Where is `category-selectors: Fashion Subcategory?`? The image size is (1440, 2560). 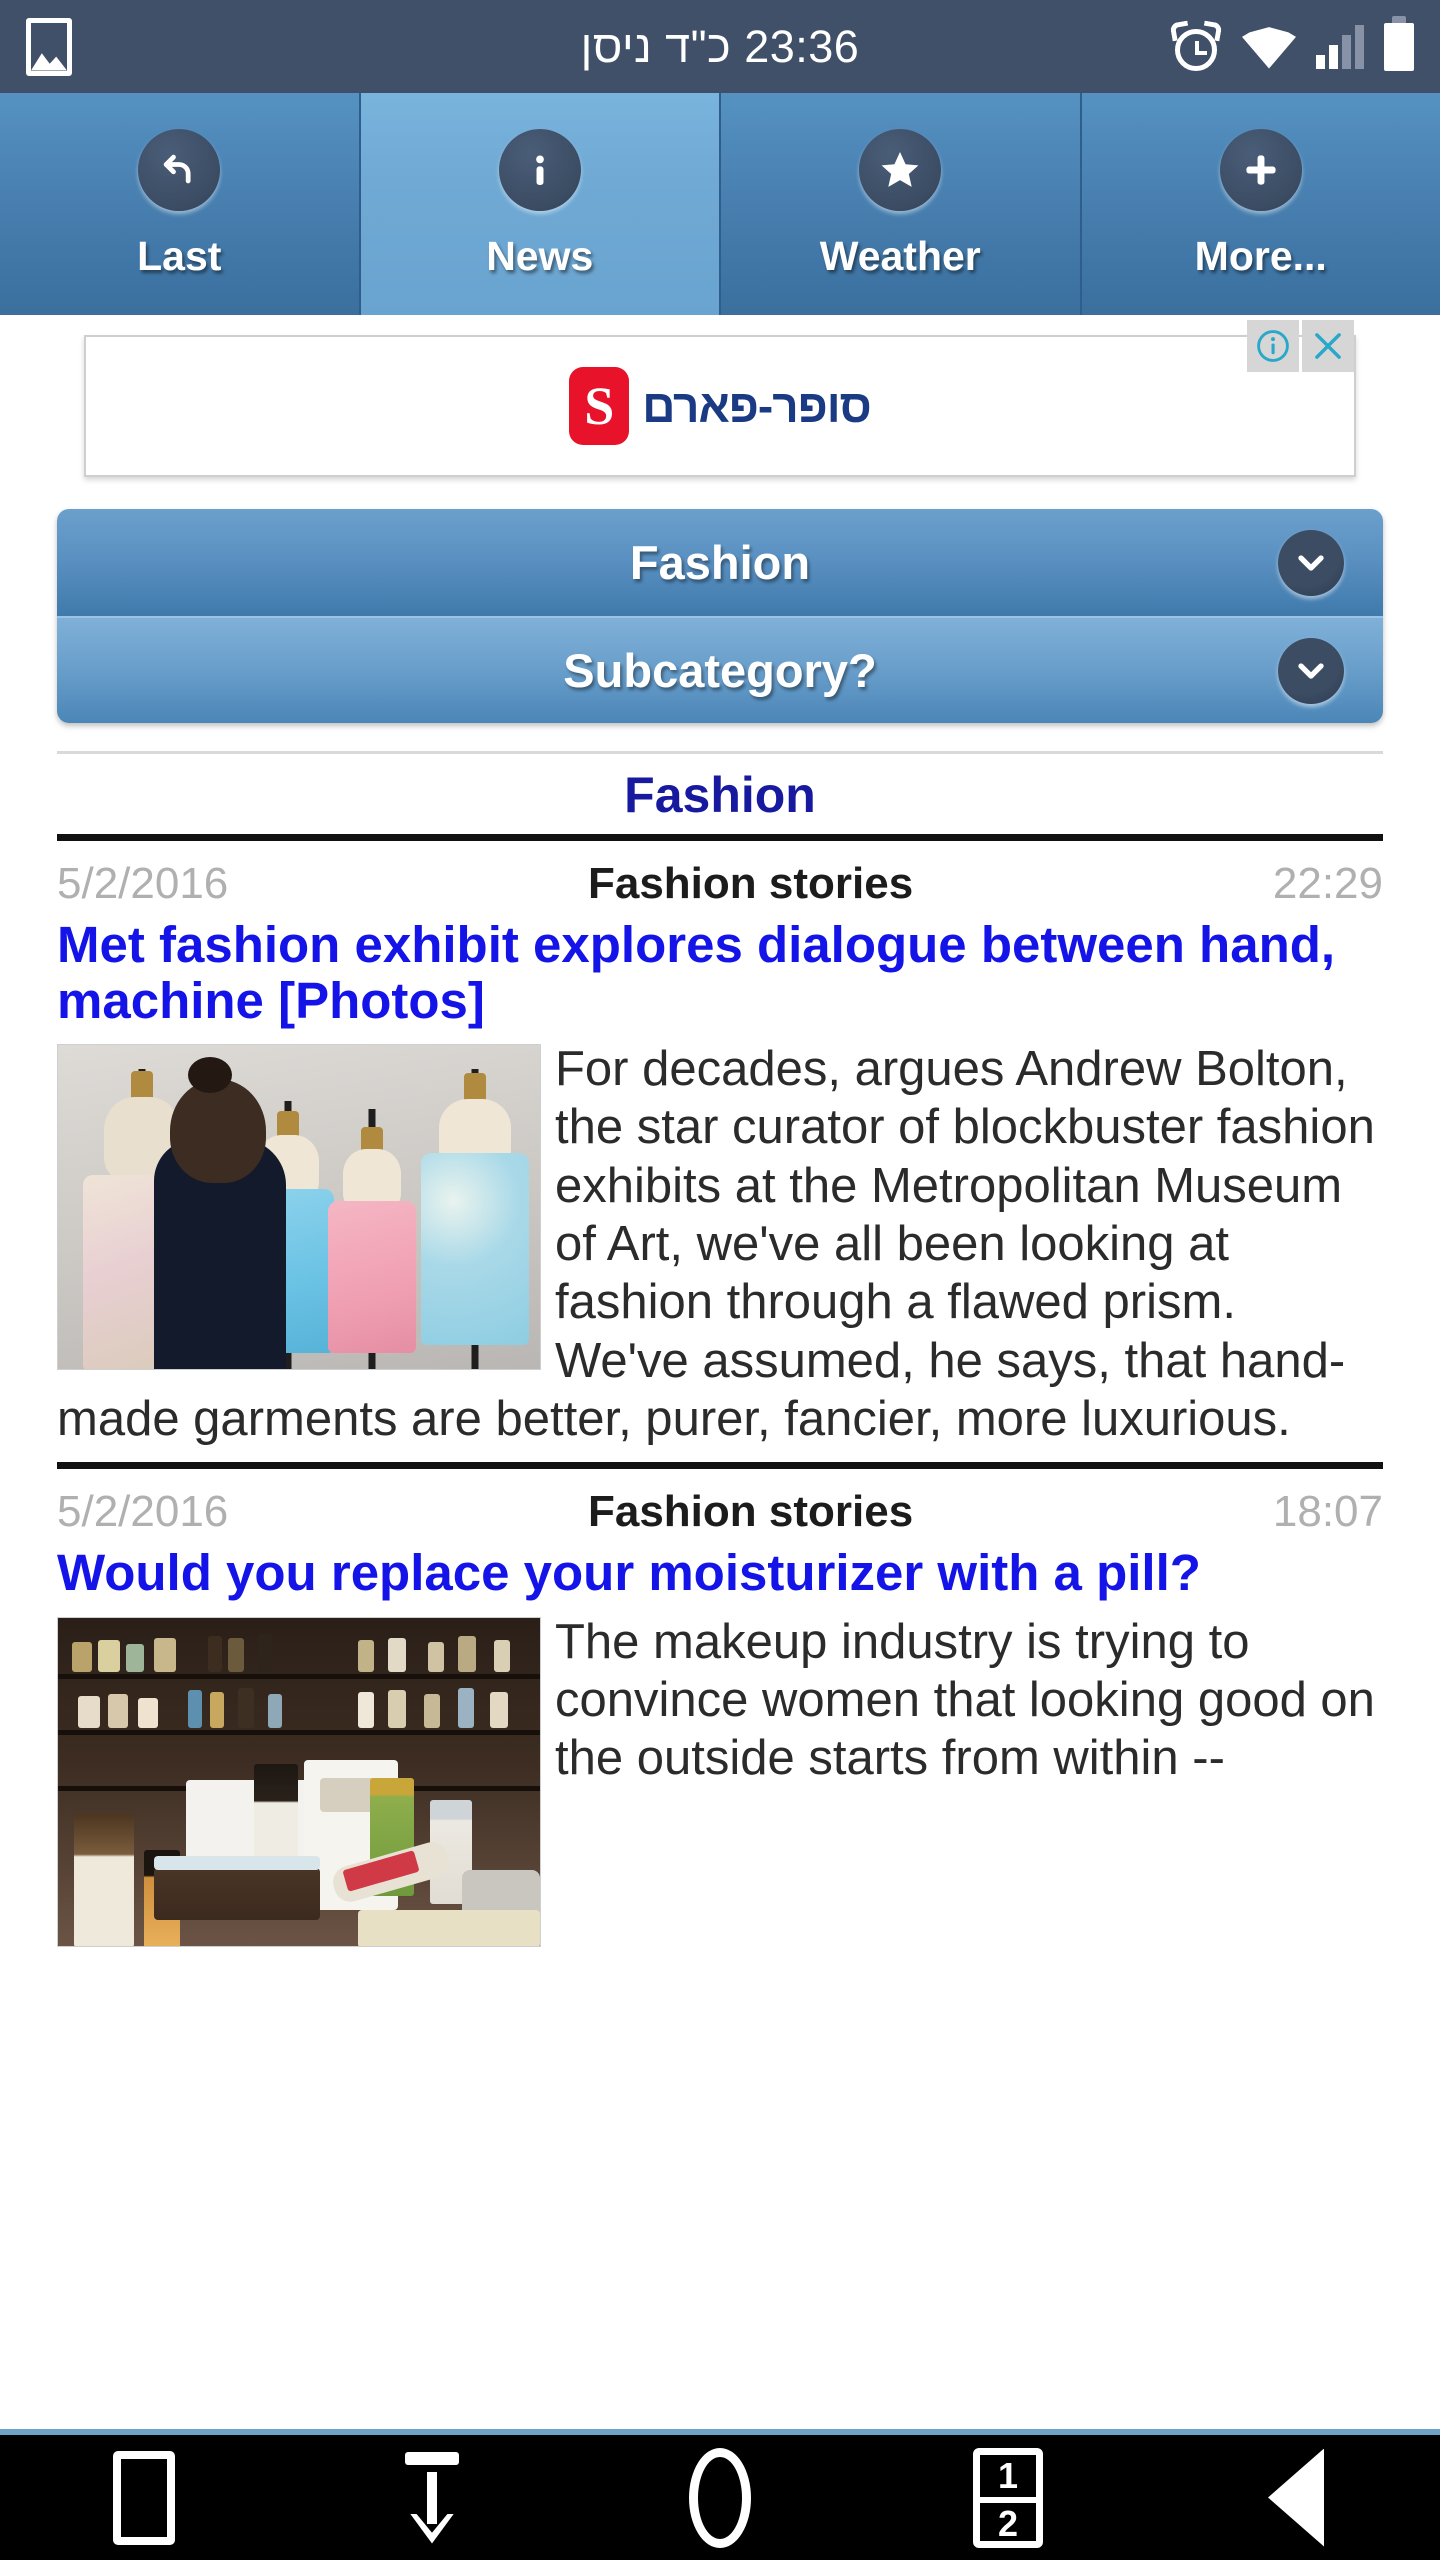
category-selectors: Fashion Subcategory? is located at coordinates (720, 609).